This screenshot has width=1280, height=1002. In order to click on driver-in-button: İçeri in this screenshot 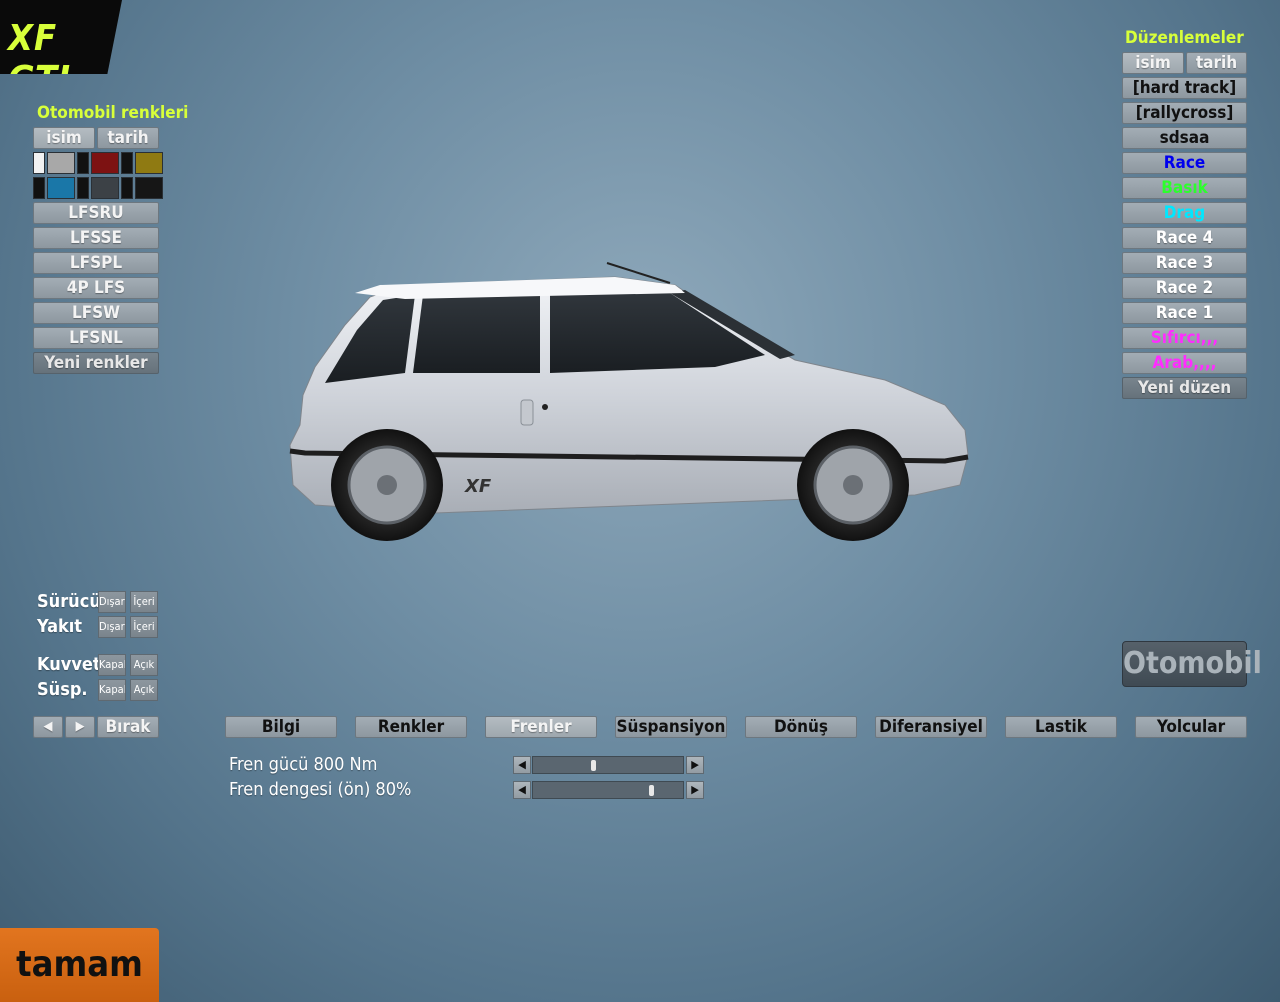, I will do `click(144, 602)`.